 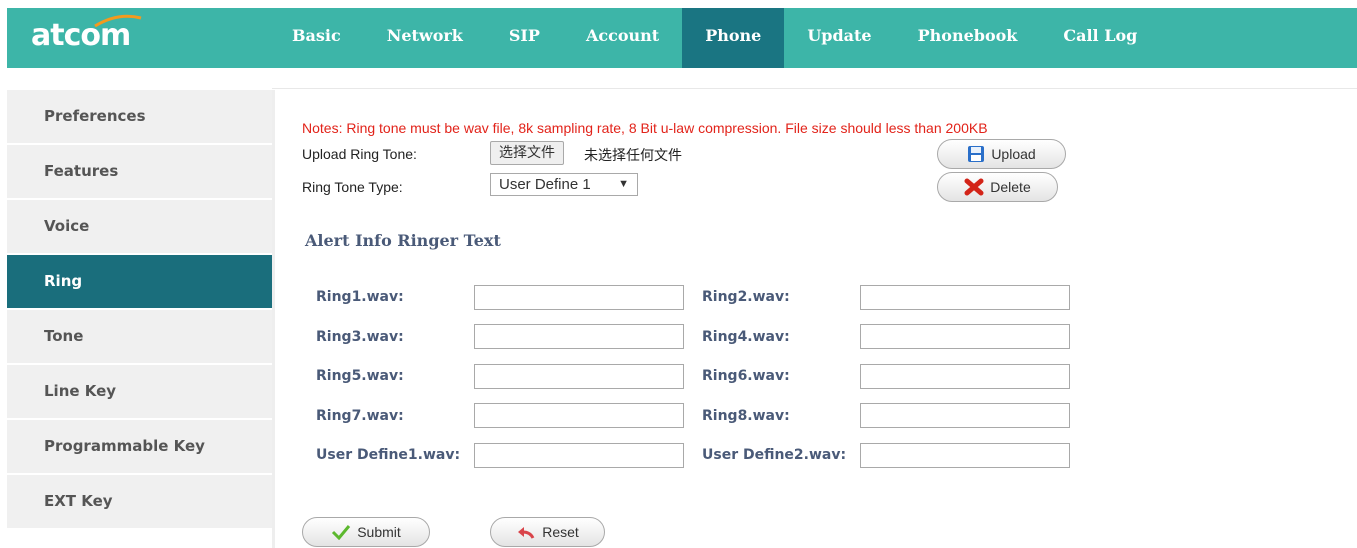 I want to click on section-title: Alert Info Ringer Text, so click(x=403, y=240).